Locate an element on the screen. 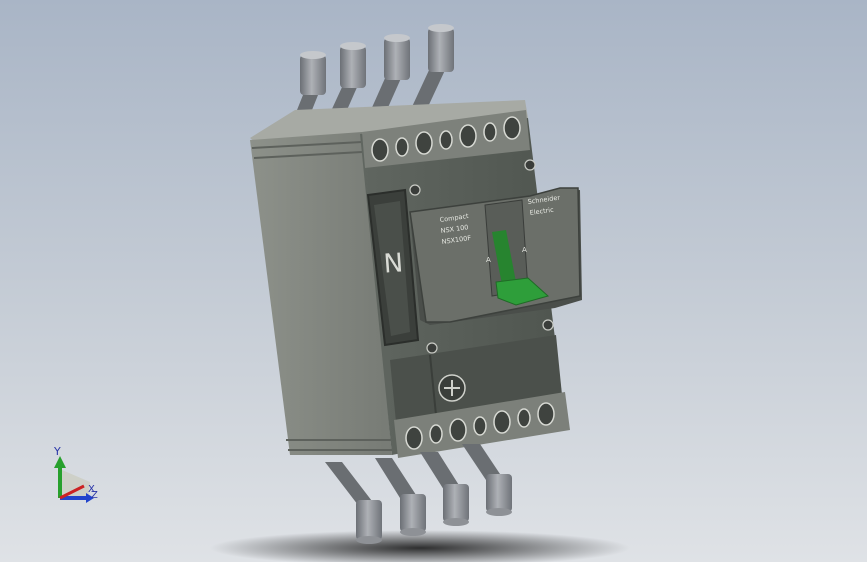 This screenshot has height=562, width=867. triad-z-label: Z is located at coordinates (94, 495).